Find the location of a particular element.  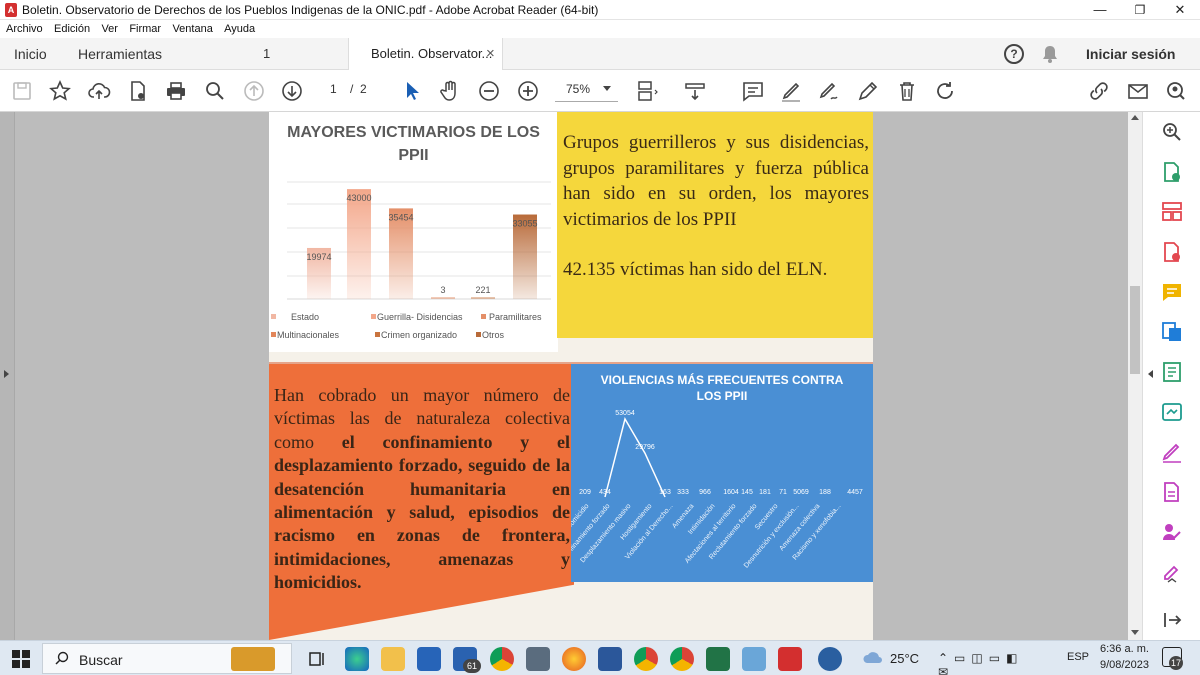

file-explorer-icon is located at coordinates (393, 659).